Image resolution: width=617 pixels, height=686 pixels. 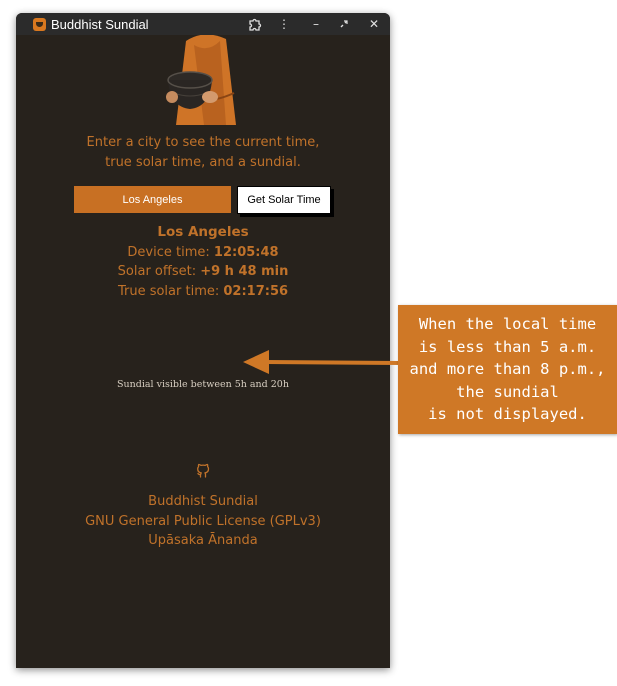 I want to click on callout-line-3: and more than 8 p.m.,, so click(x=507, y=369).